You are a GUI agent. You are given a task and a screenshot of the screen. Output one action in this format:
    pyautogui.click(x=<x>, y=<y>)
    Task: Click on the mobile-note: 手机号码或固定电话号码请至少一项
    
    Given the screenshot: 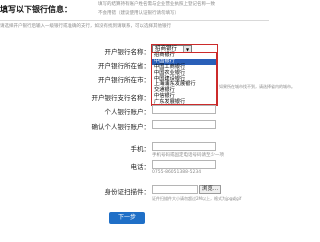 What is the action you would take?
    pyautogui.click(x=188, y=155)
    